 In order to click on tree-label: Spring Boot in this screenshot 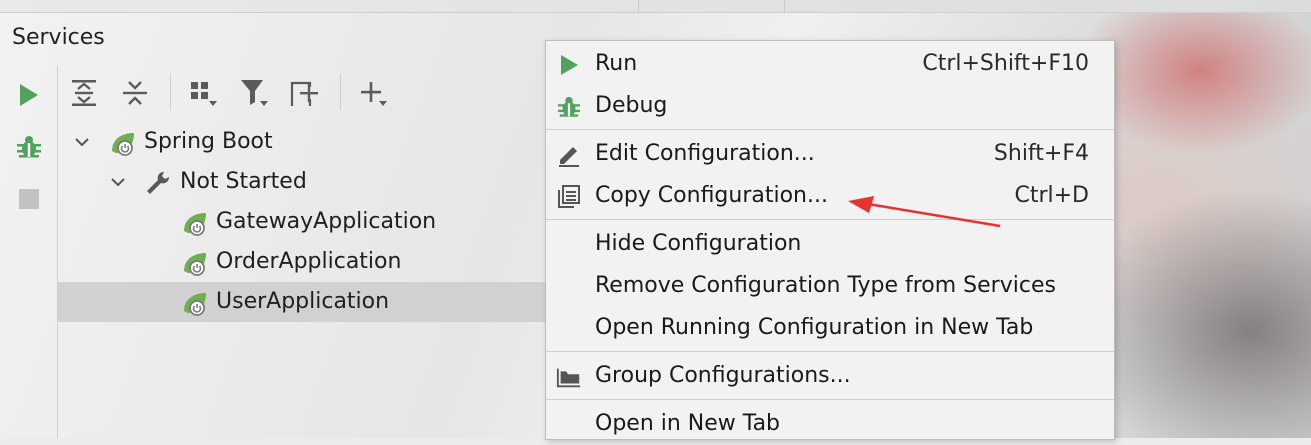, I will do `click(208, 141)`.